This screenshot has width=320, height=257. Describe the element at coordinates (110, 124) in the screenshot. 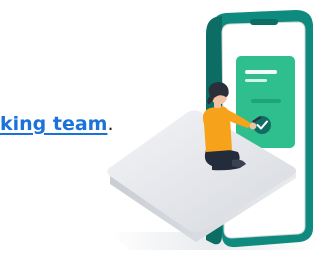

I see `trailing-punctuation: .` at that location.